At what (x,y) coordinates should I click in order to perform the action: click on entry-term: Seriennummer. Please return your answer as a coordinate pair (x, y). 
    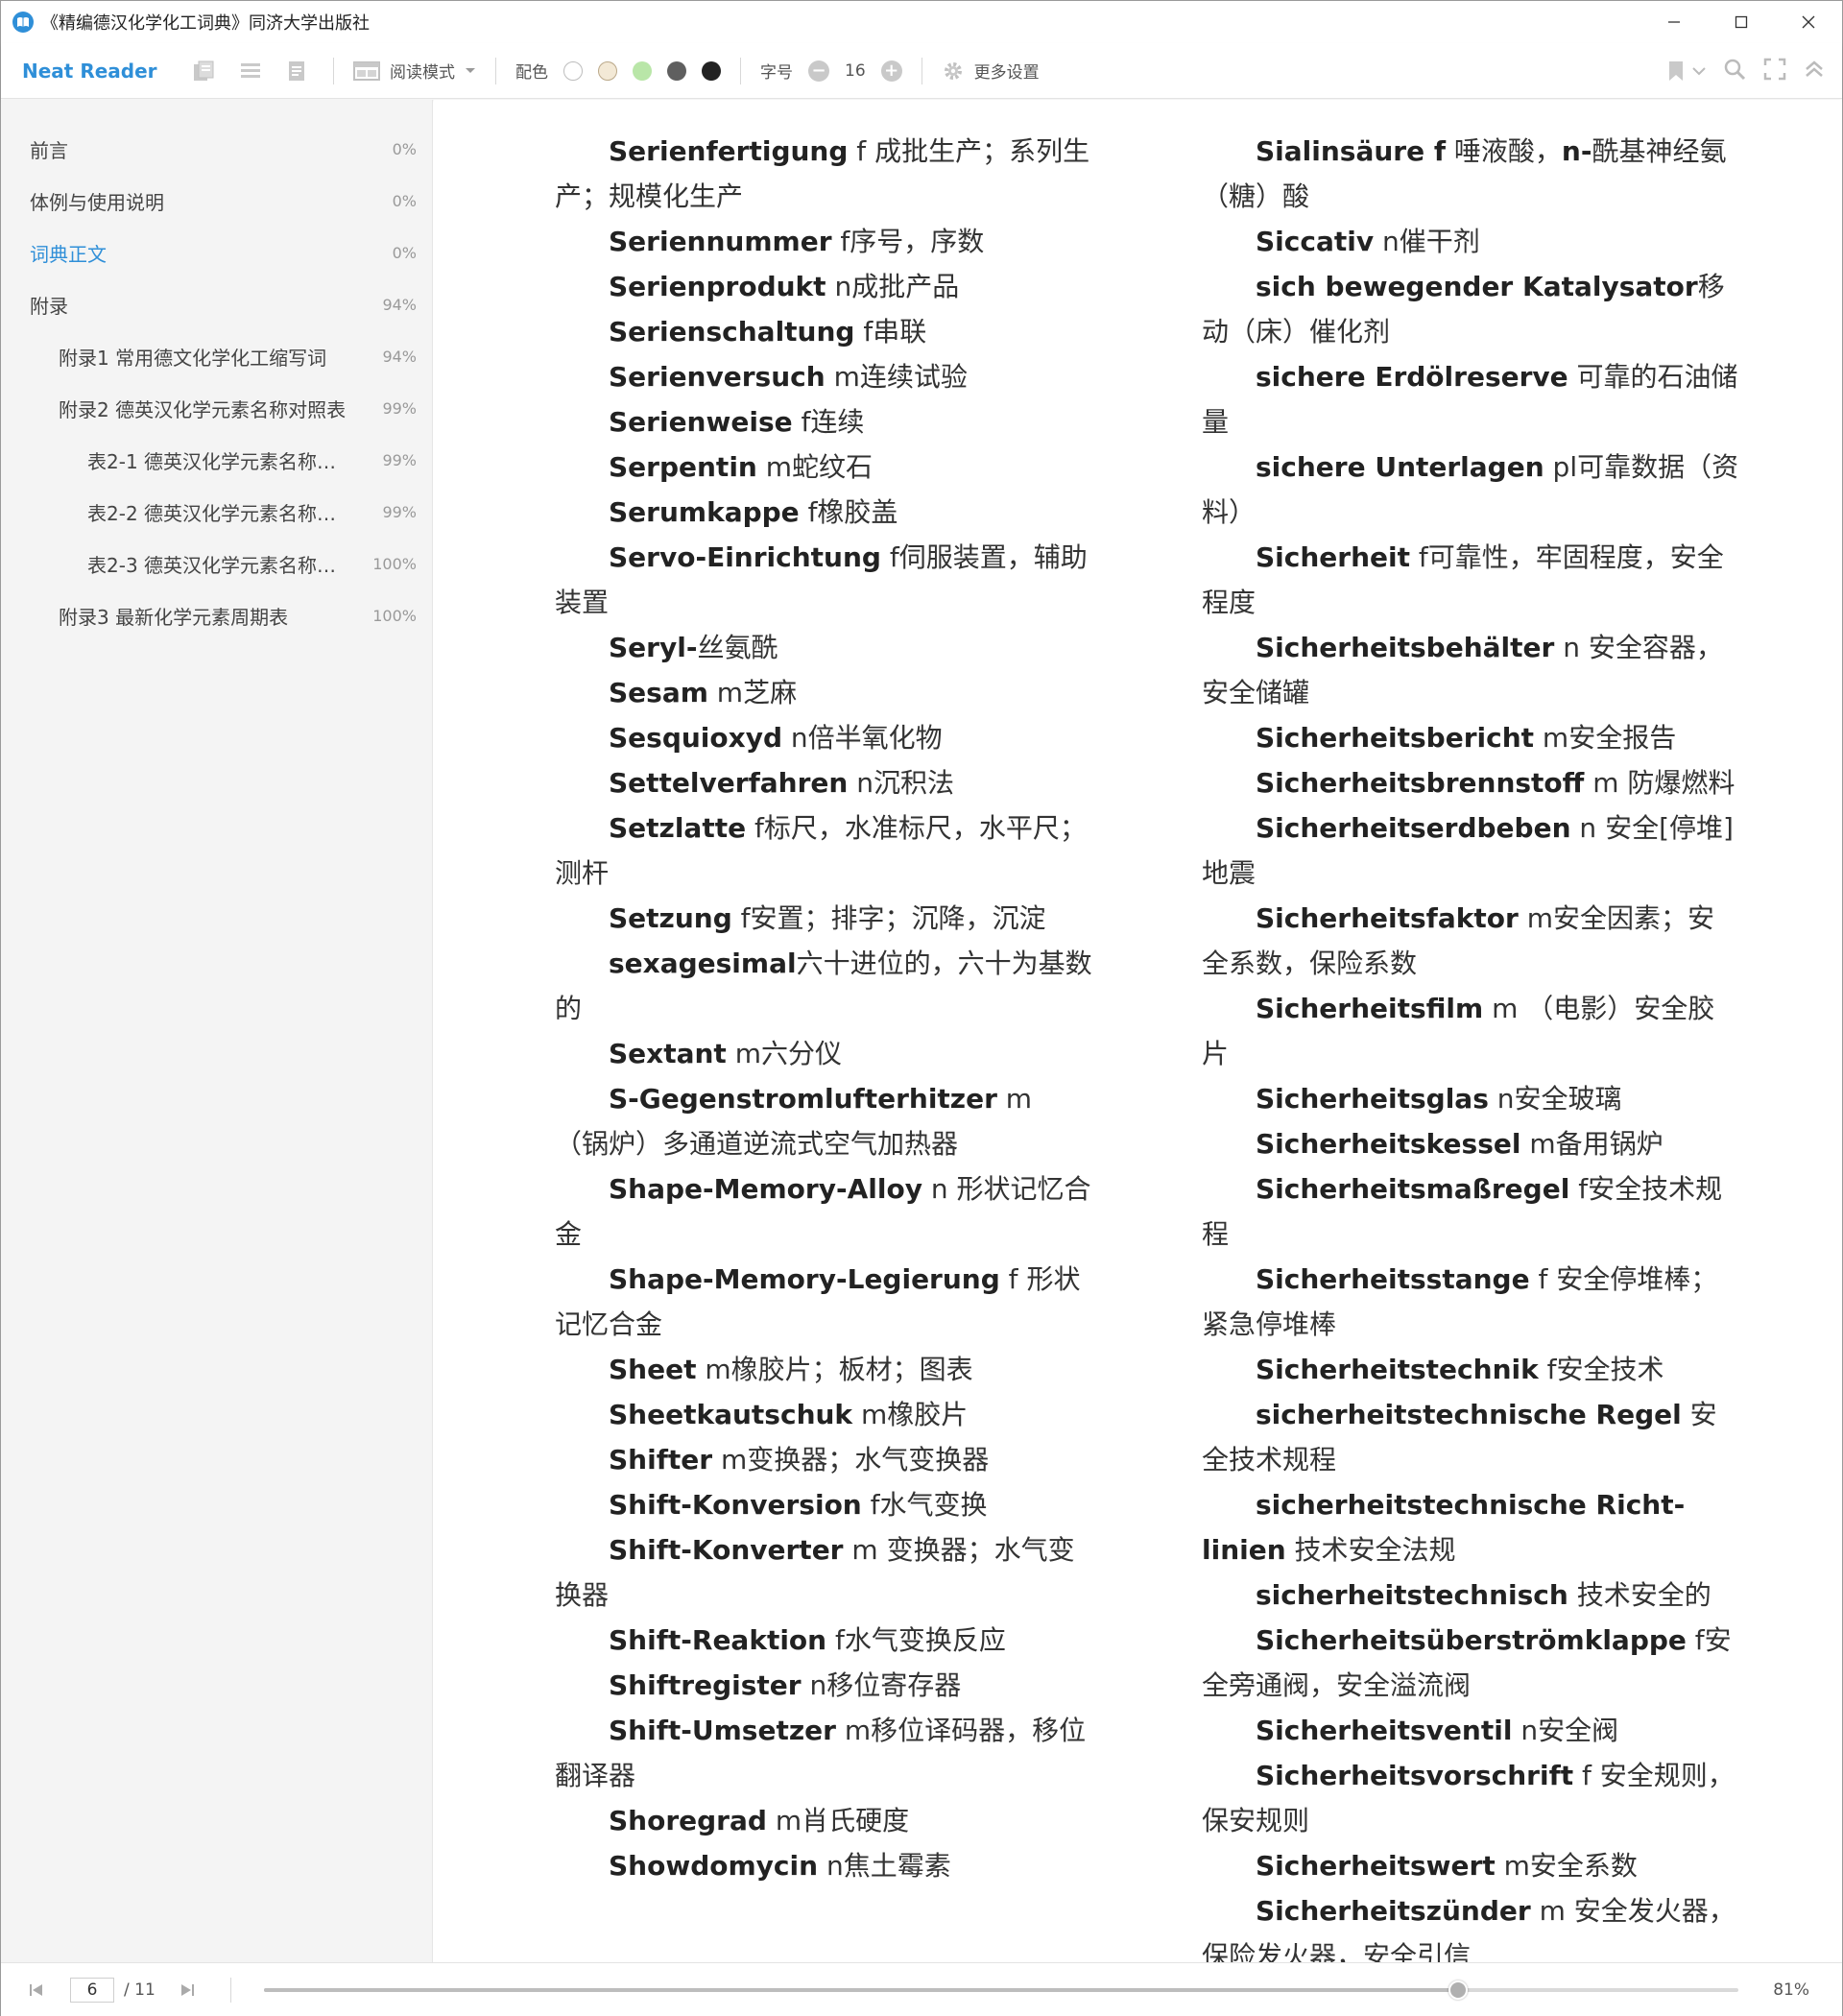
    Looking at the image, I should click on (720, 242).